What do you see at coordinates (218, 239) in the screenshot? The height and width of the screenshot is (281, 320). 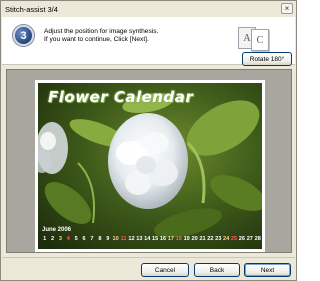 I see `calendar-day: 23` at bounding box center [218, 239].